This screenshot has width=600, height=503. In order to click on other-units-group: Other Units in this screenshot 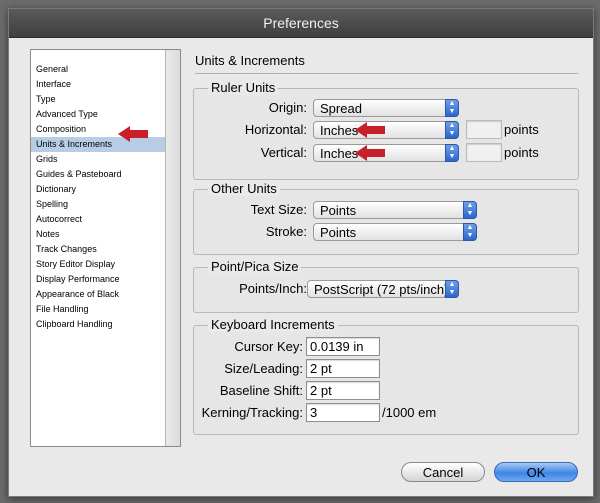, I will do `click(386, 218)`.